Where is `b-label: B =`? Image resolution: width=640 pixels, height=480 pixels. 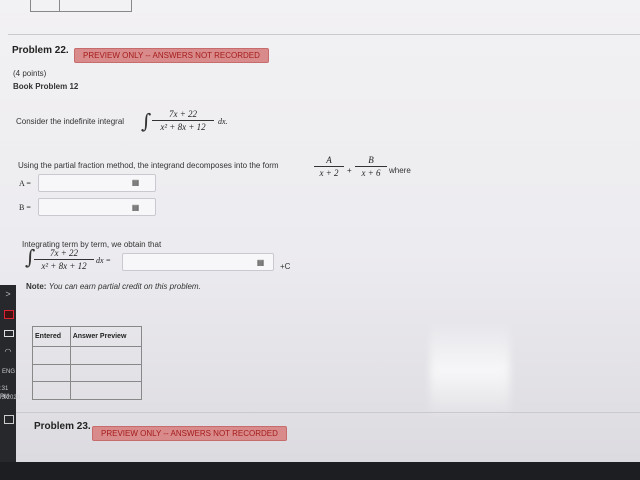 b-label: B = is located at coordinates (25, 207).